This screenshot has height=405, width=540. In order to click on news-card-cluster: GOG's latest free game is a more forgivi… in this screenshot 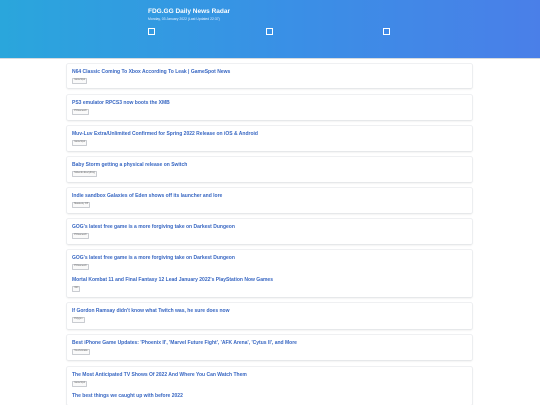, I will do `click(269, 273)`.